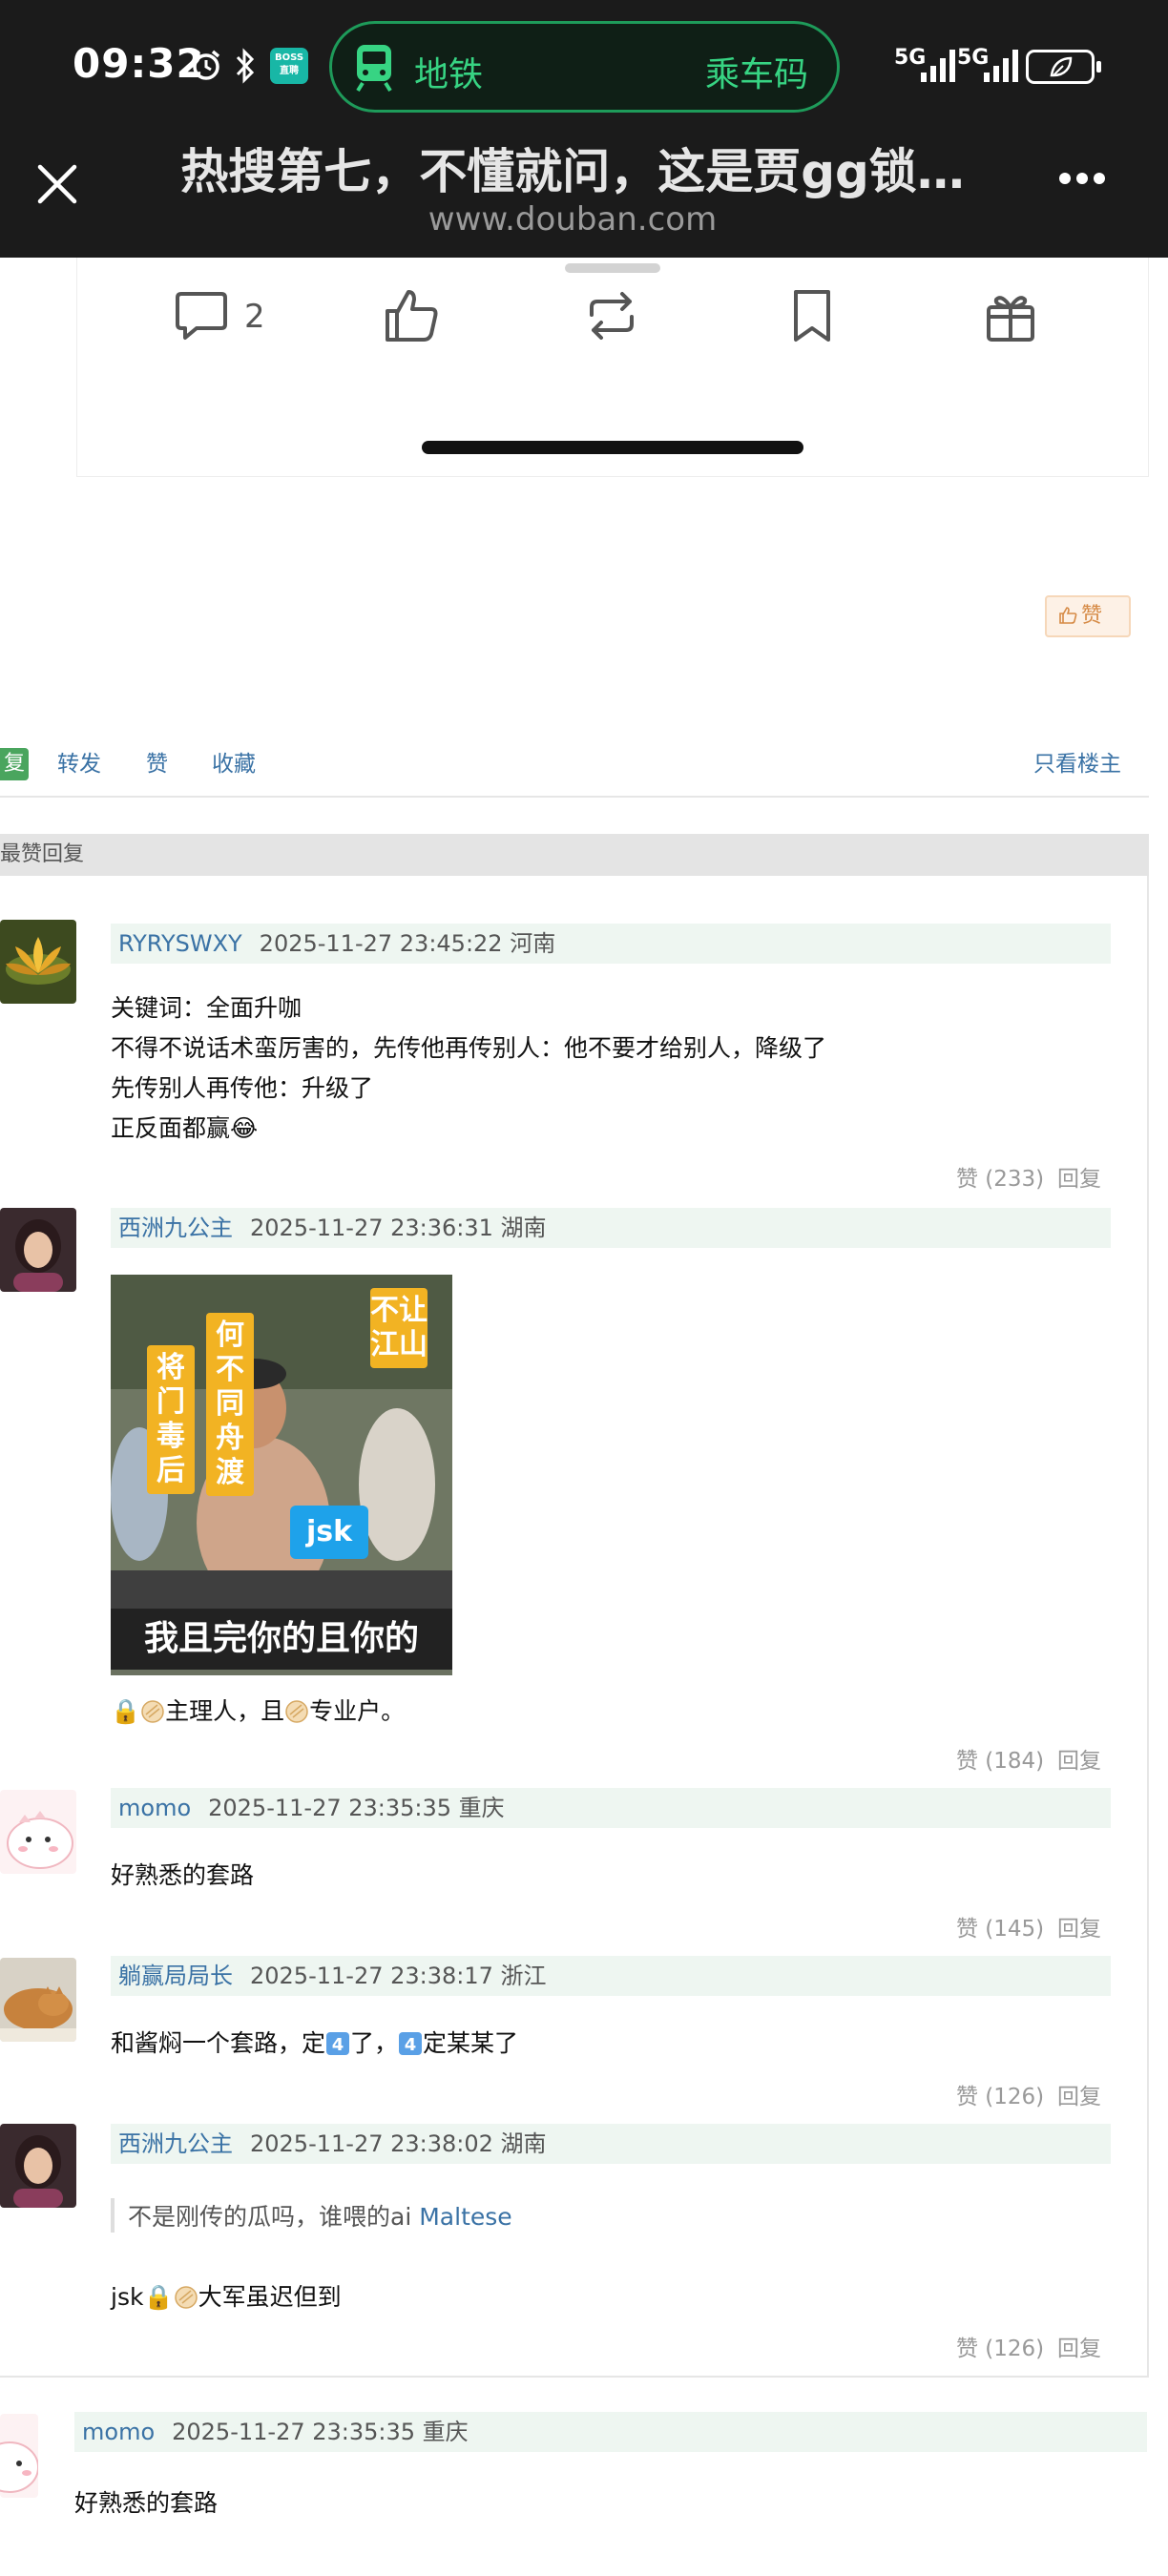 The height and width of the screenshot is (2576, 1168). What do you see at coordinates (201, 316) in the screenshot?
I see `comment-icon` at bounding box center [201, 316].